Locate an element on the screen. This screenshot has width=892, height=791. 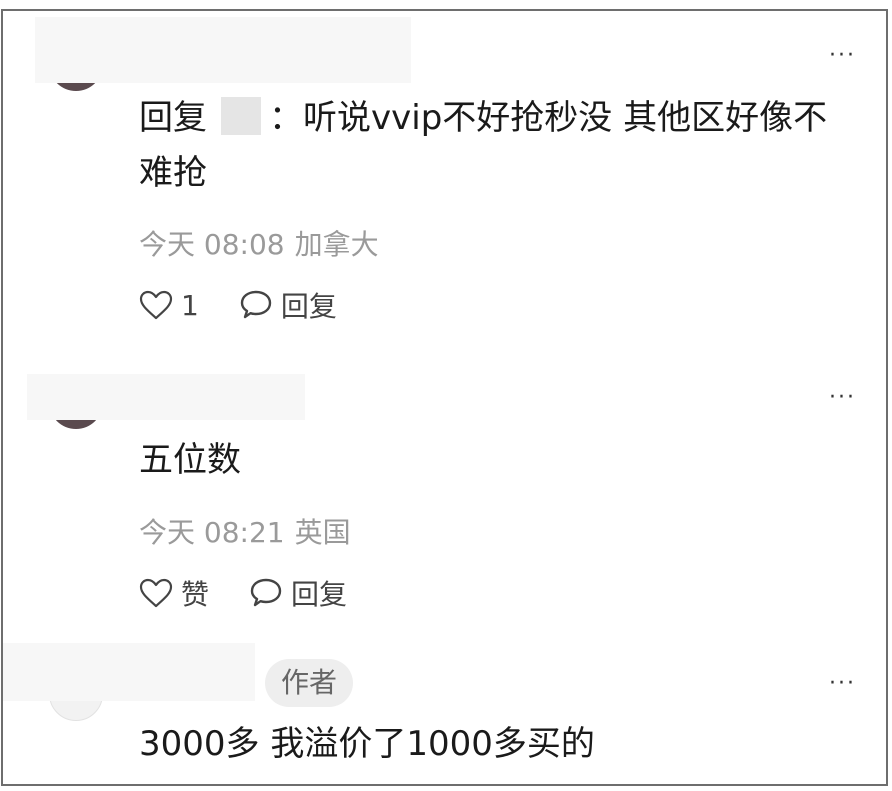
comment-meta: 今天 08:08 加拿大 is located at coordinates (259, 243).